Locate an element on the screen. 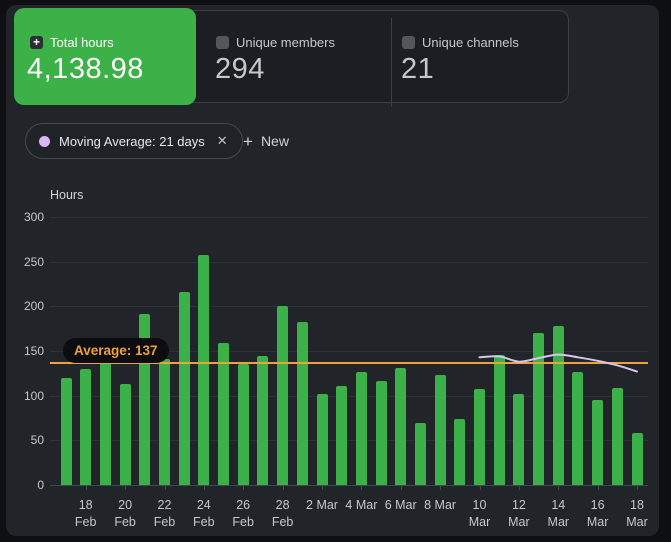 The width and height of the screenshot is (671, 542). x-tick-label: 6 Mar is located at coordinates (400, 505).